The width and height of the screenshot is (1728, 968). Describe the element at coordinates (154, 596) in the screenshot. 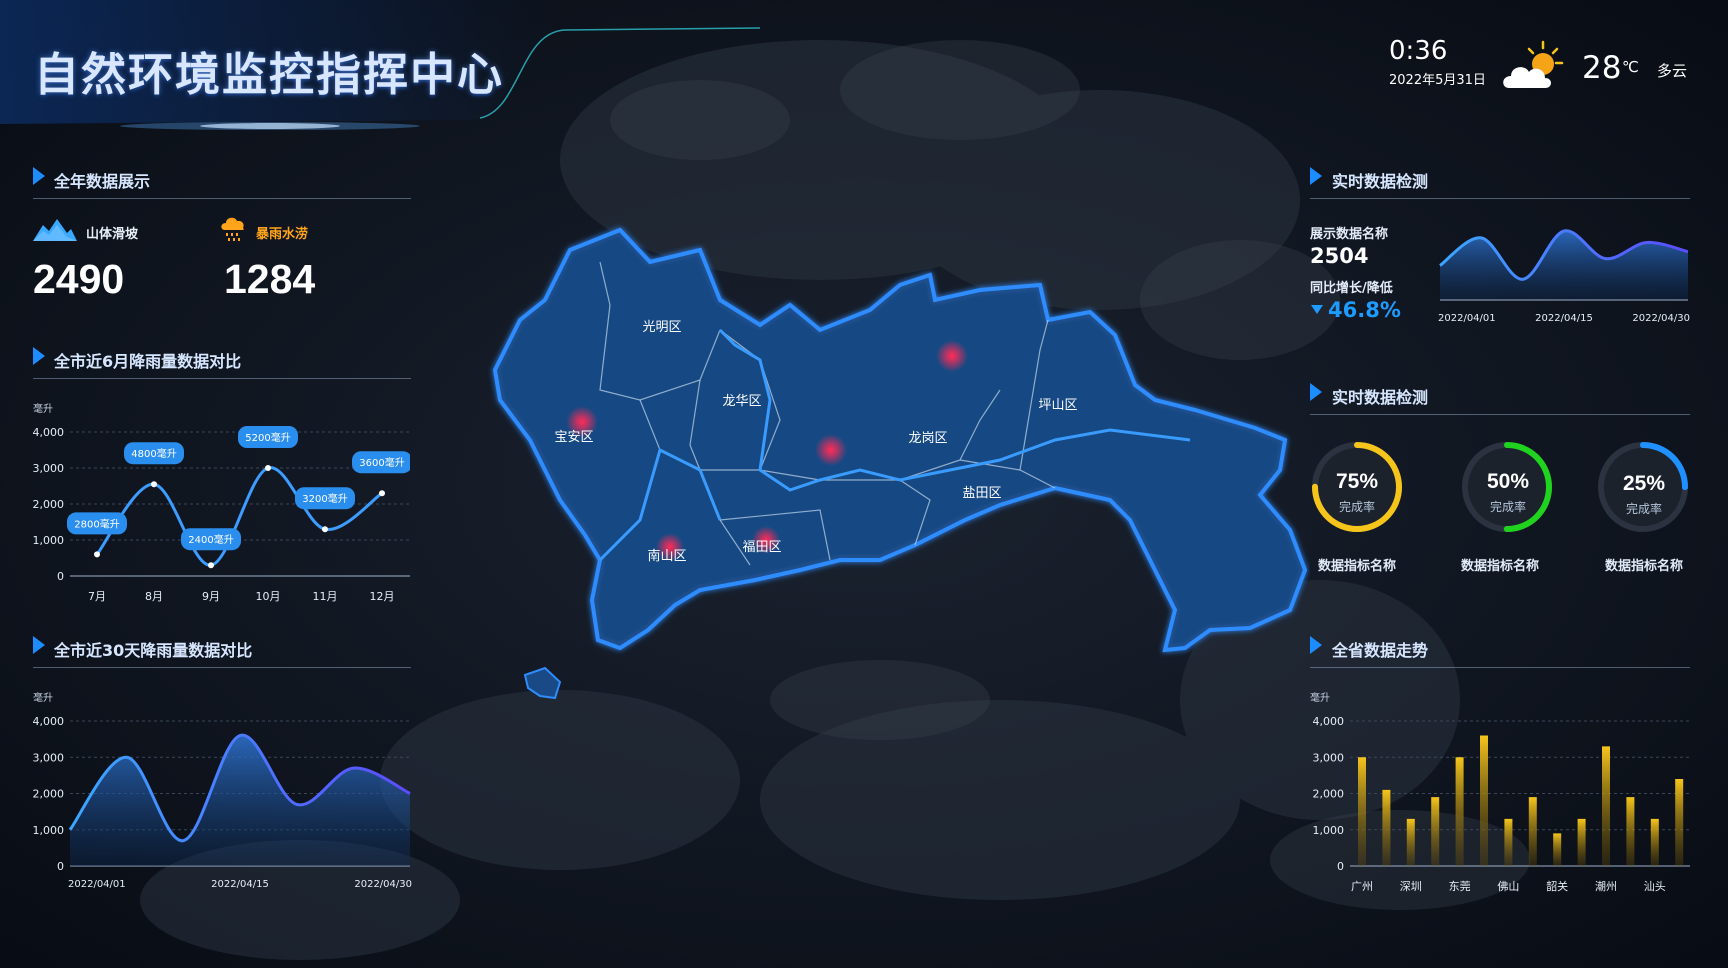

I see `x-tick-label: 8月` at that location.